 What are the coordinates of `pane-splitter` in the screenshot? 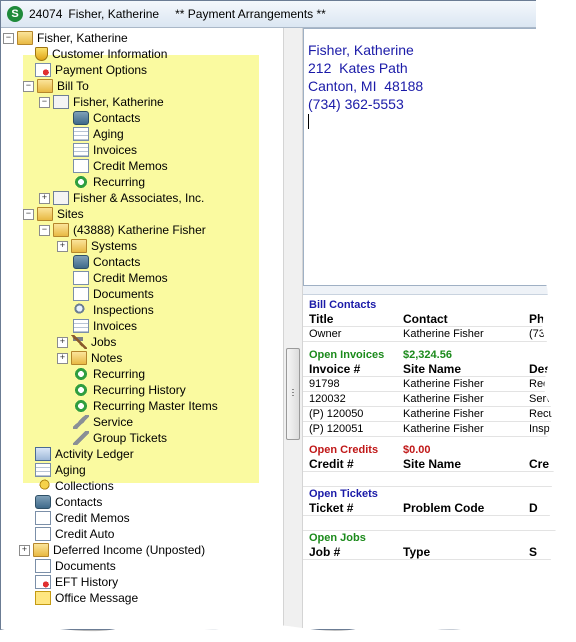 It's located at (432, 290).